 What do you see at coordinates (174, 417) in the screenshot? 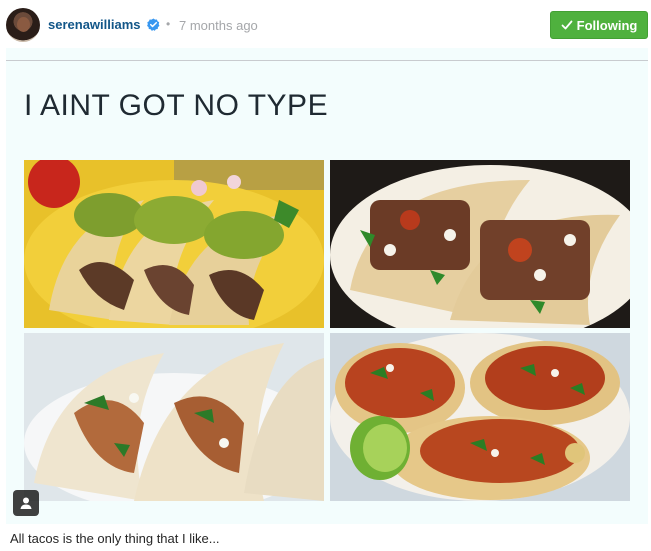
I see `taco-image-chicken` at bounding box center [174, 417].